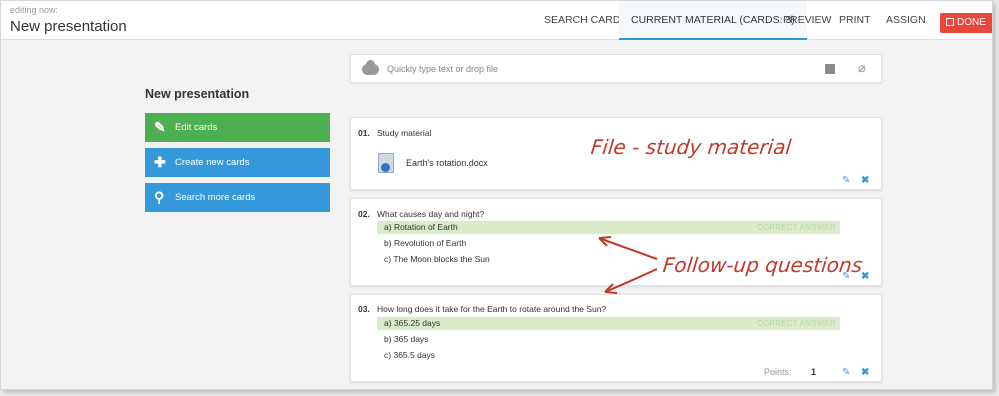 The image size is (999, 396). Describe the element at coordinates (370, 67) in the screenshot. I see `cloud-upload-icon` at that location.